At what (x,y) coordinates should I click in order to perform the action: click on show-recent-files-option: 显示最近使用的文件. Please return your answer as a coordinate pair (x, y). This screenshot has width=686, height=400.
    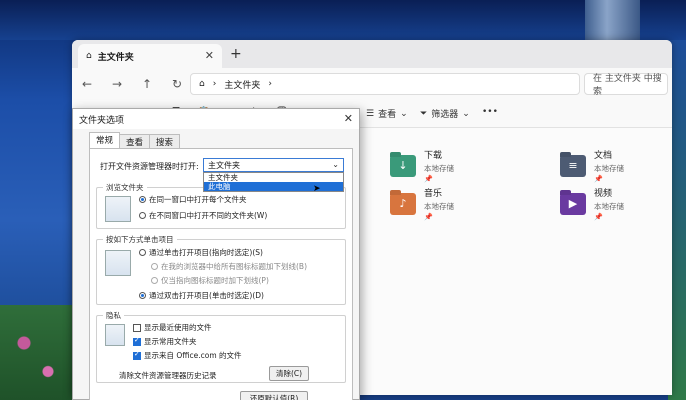
    Looking at the image, I should click on (172, 327).